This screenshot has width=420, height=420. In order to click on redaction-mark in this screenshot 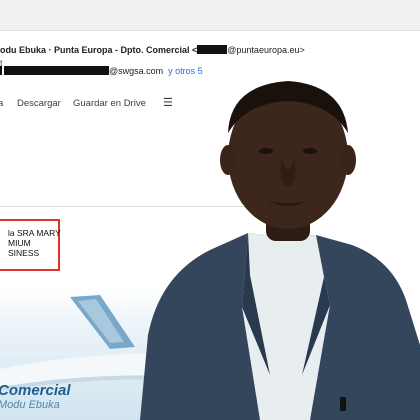, I will do `click(1, 70)`.